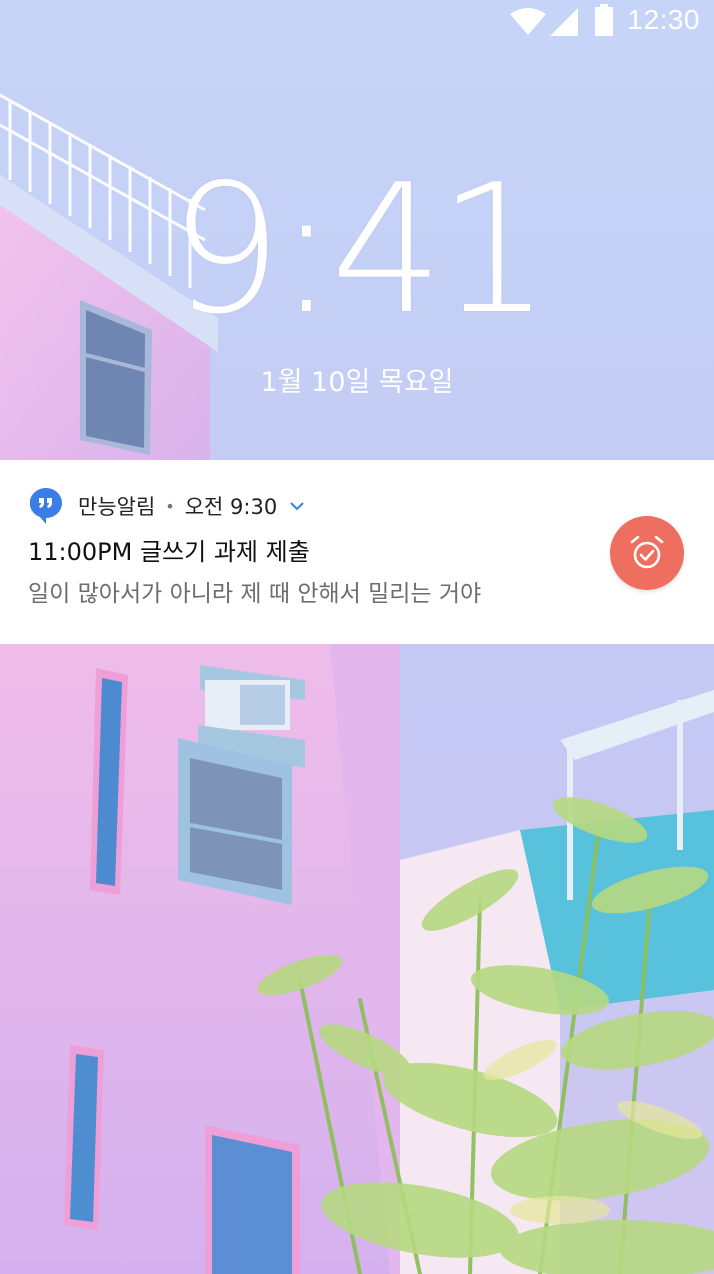 The width and height of the screenshot is (714, 1274). I want to click on alarm-check-icon, so click(647, 552).